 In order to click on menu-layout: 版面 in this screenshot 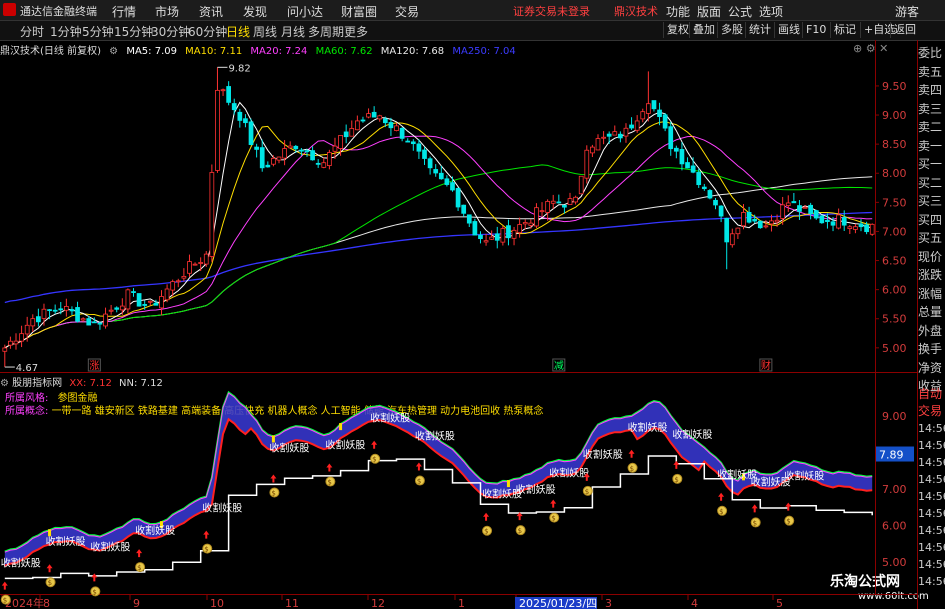, I will do `click(709, 11)`.